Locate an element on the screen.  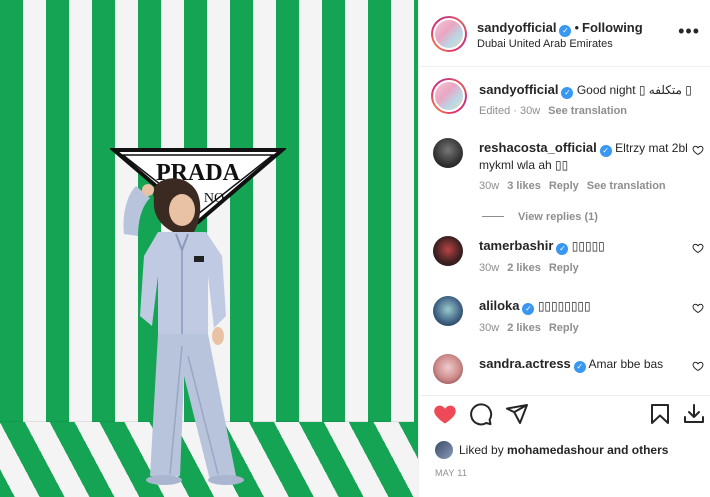
comment-text: ▯▯▯▯▯▯▯▯ is located at coordinates (564, 306).